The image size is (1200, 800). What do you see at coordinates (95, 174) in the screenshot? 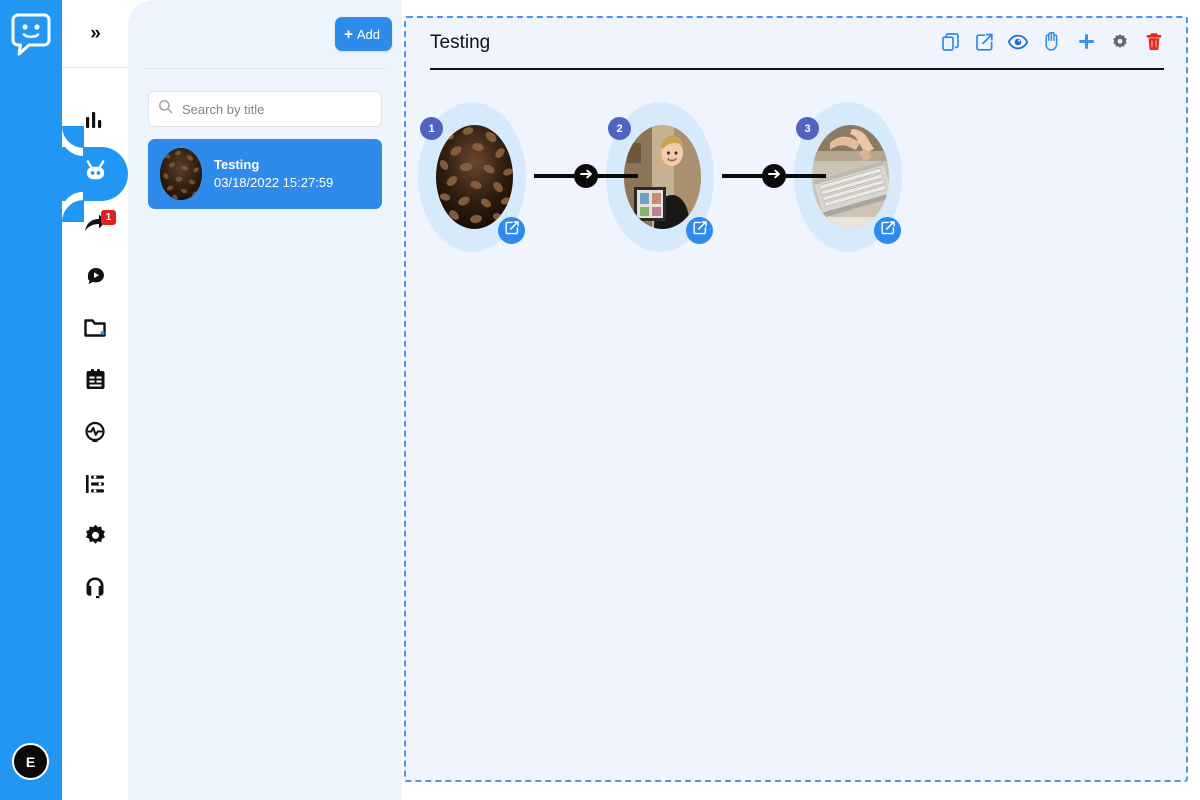
I see `robot-icon` at bounding box center [95, 174].